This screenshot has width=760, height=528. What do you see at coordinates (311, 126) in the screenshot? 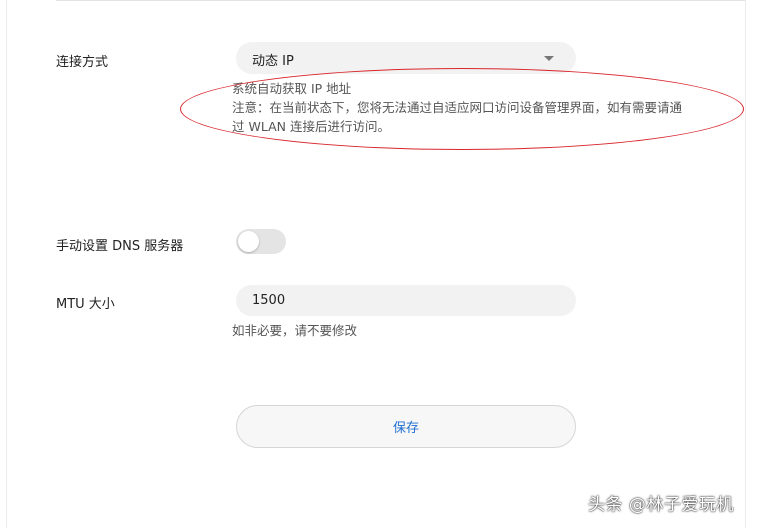
I see `connection-hint-warning-cont: 过 WLAN 连接后进行访问。` at bounding box center [311, 126].